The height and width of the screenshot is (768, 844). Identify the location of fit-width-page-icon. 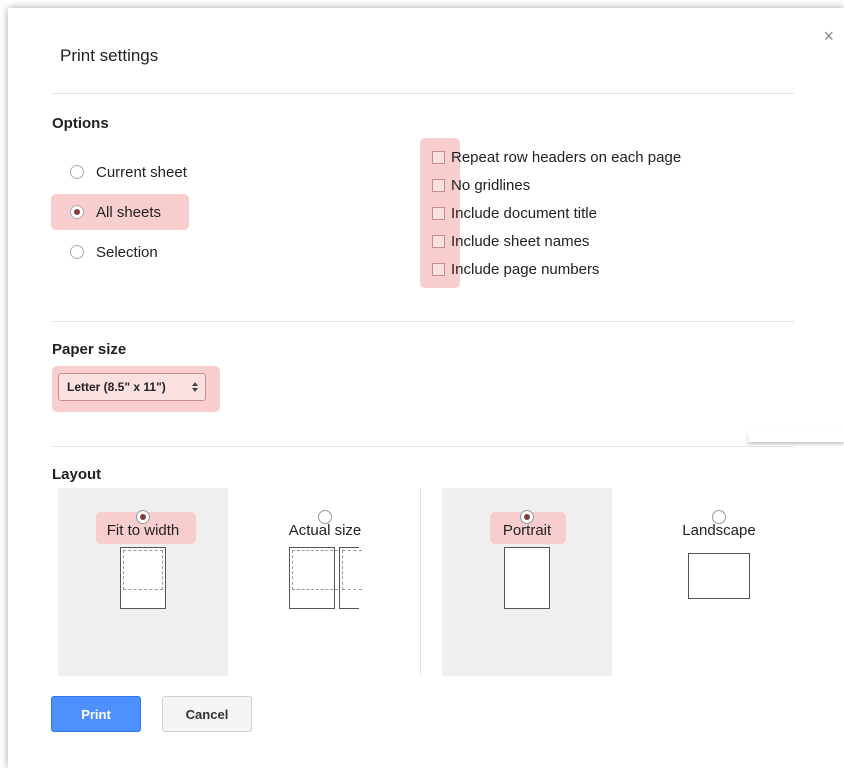
(143, 578).